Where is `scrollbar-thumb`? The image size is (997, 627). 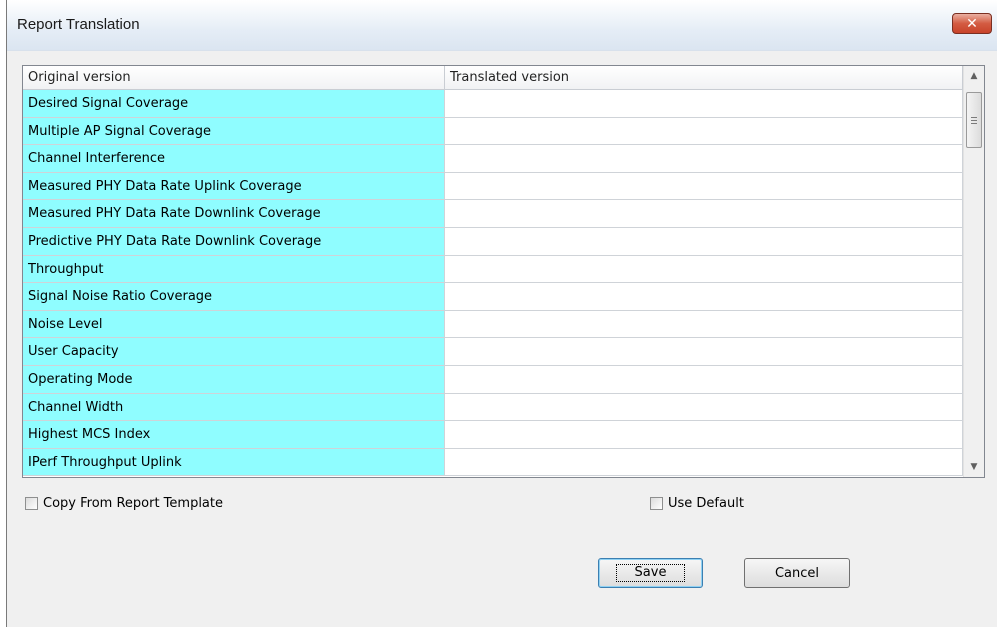
scrollbar-thumb is located at coordinates (974, 120).